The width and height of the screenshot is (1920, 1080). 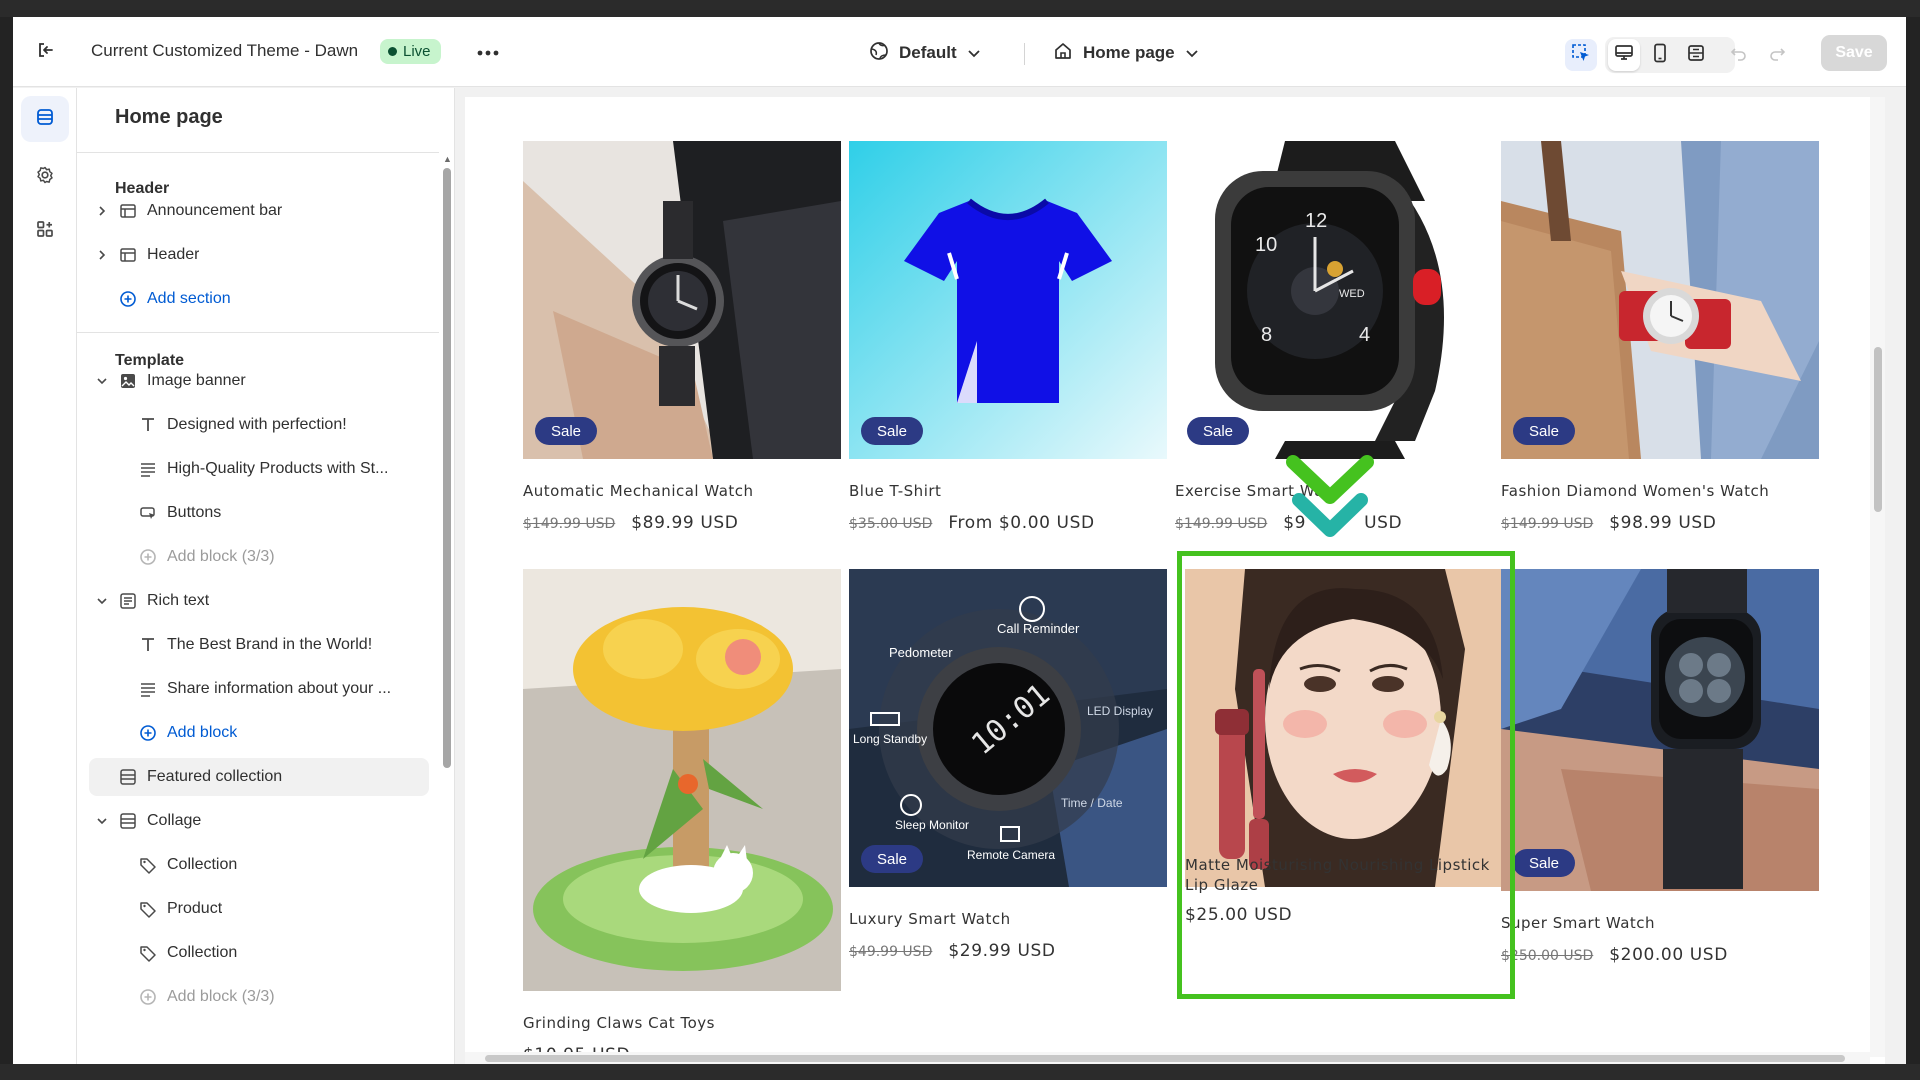 I want to click on product-title: Luxury Smart Watch, so click(x=930, y=919).